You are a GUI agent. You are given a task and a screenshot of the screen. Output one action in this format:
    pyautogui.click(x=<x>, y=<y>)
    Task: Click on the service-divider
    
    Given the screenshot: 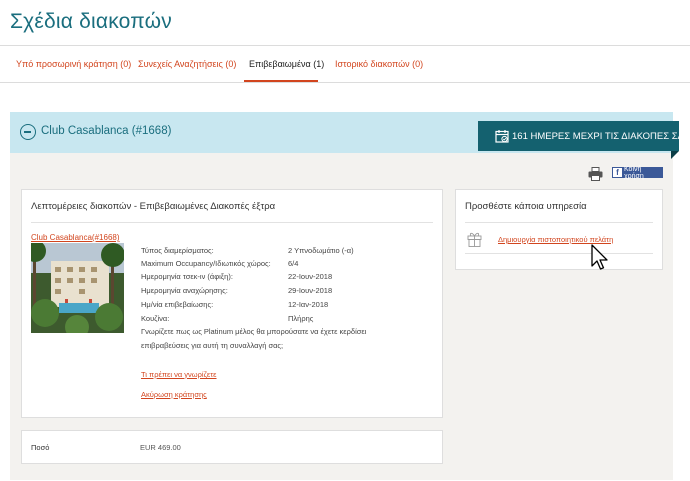 What is the action you would take?
    pyautogui.click(x=559, y=222)
    